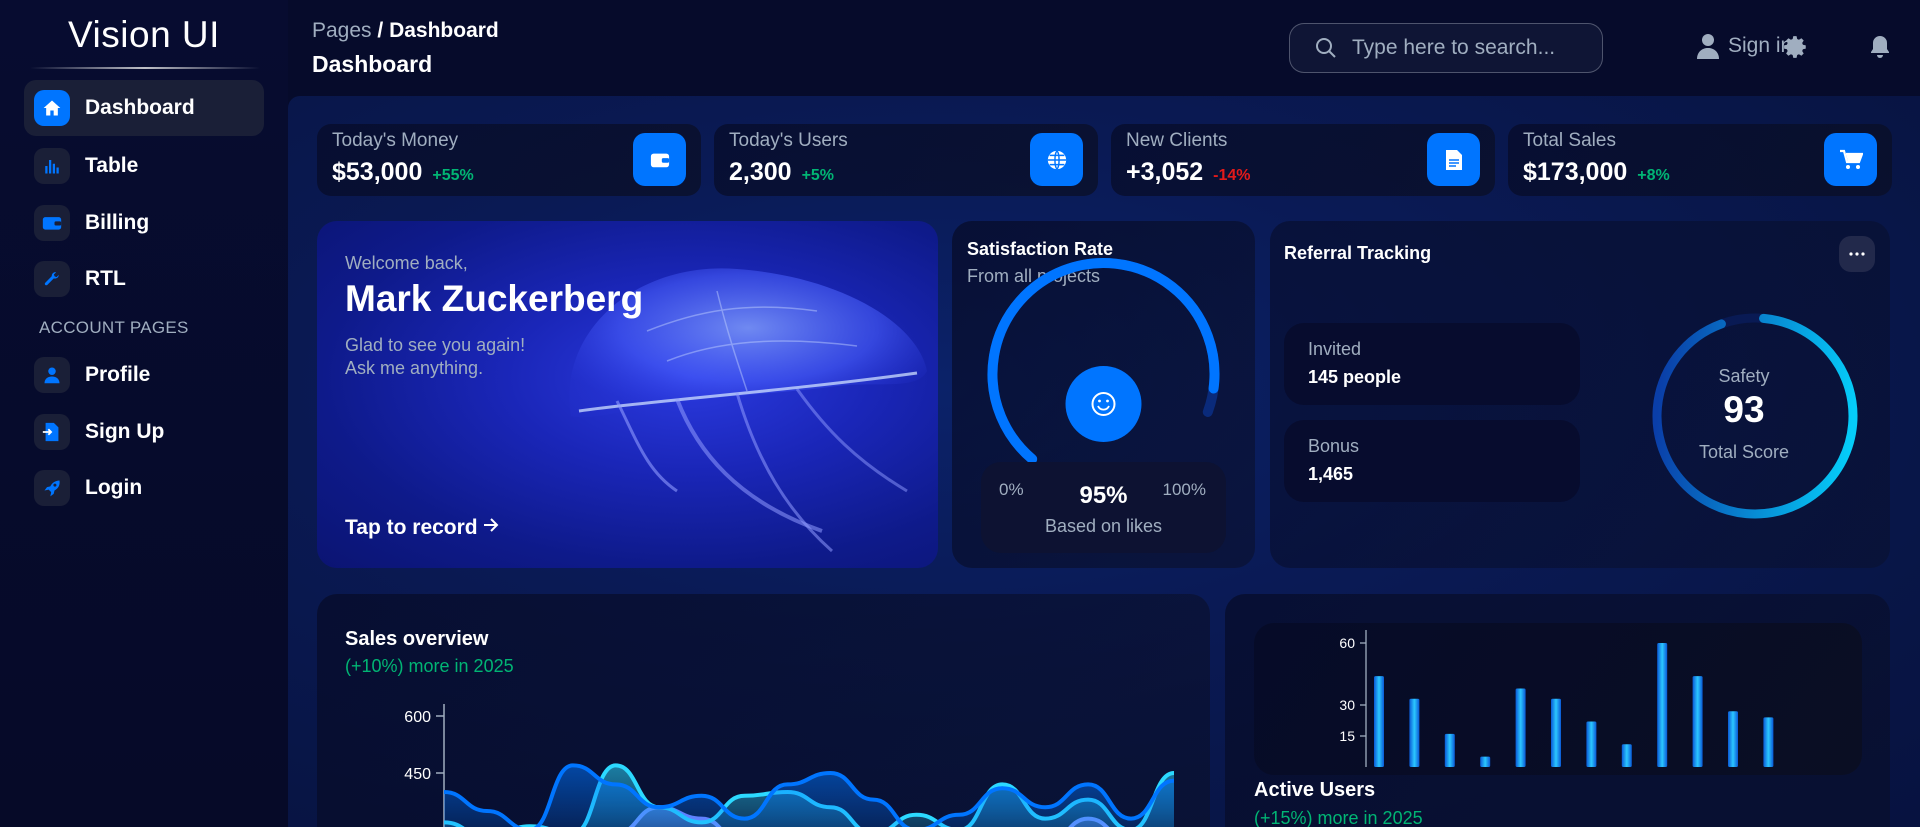  Describe the element at coordinates (114, 327) in the screenshot. I see `section-label-account: ACCOUNT PAGES` at that location.